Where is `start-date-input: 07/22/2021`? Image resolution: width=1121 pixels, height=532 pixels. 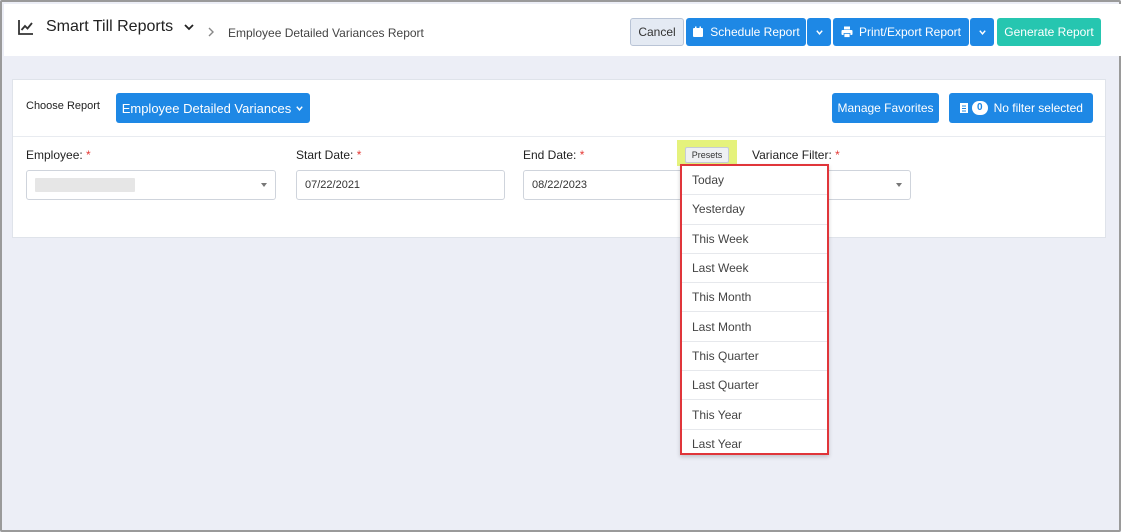 start-date-input: 07/22/2021 is located at coordinates (400, 185).